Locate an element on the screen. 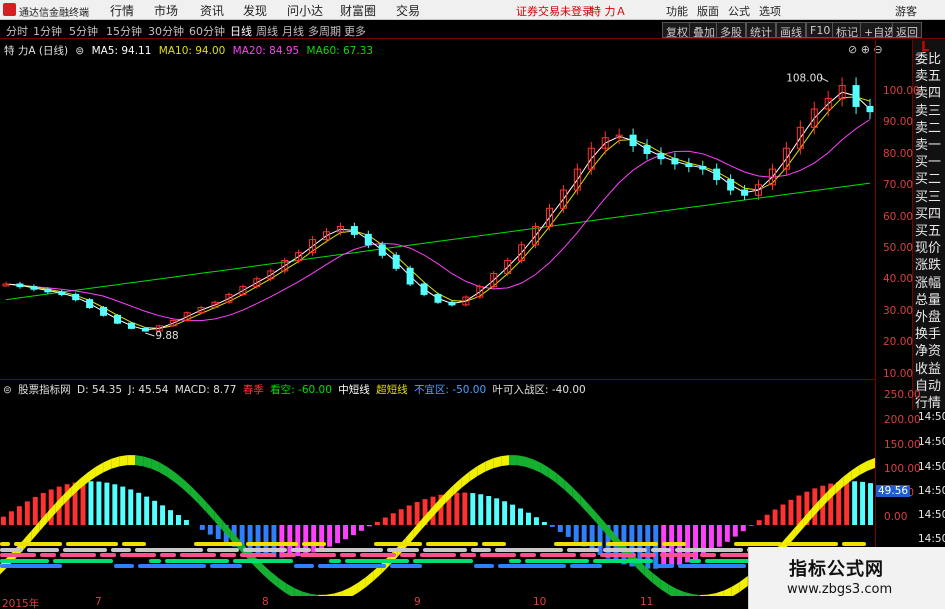 The width and height of the screenshot is (945, 609). period-15min: 15分钟 is located at coordinates (124, 31).